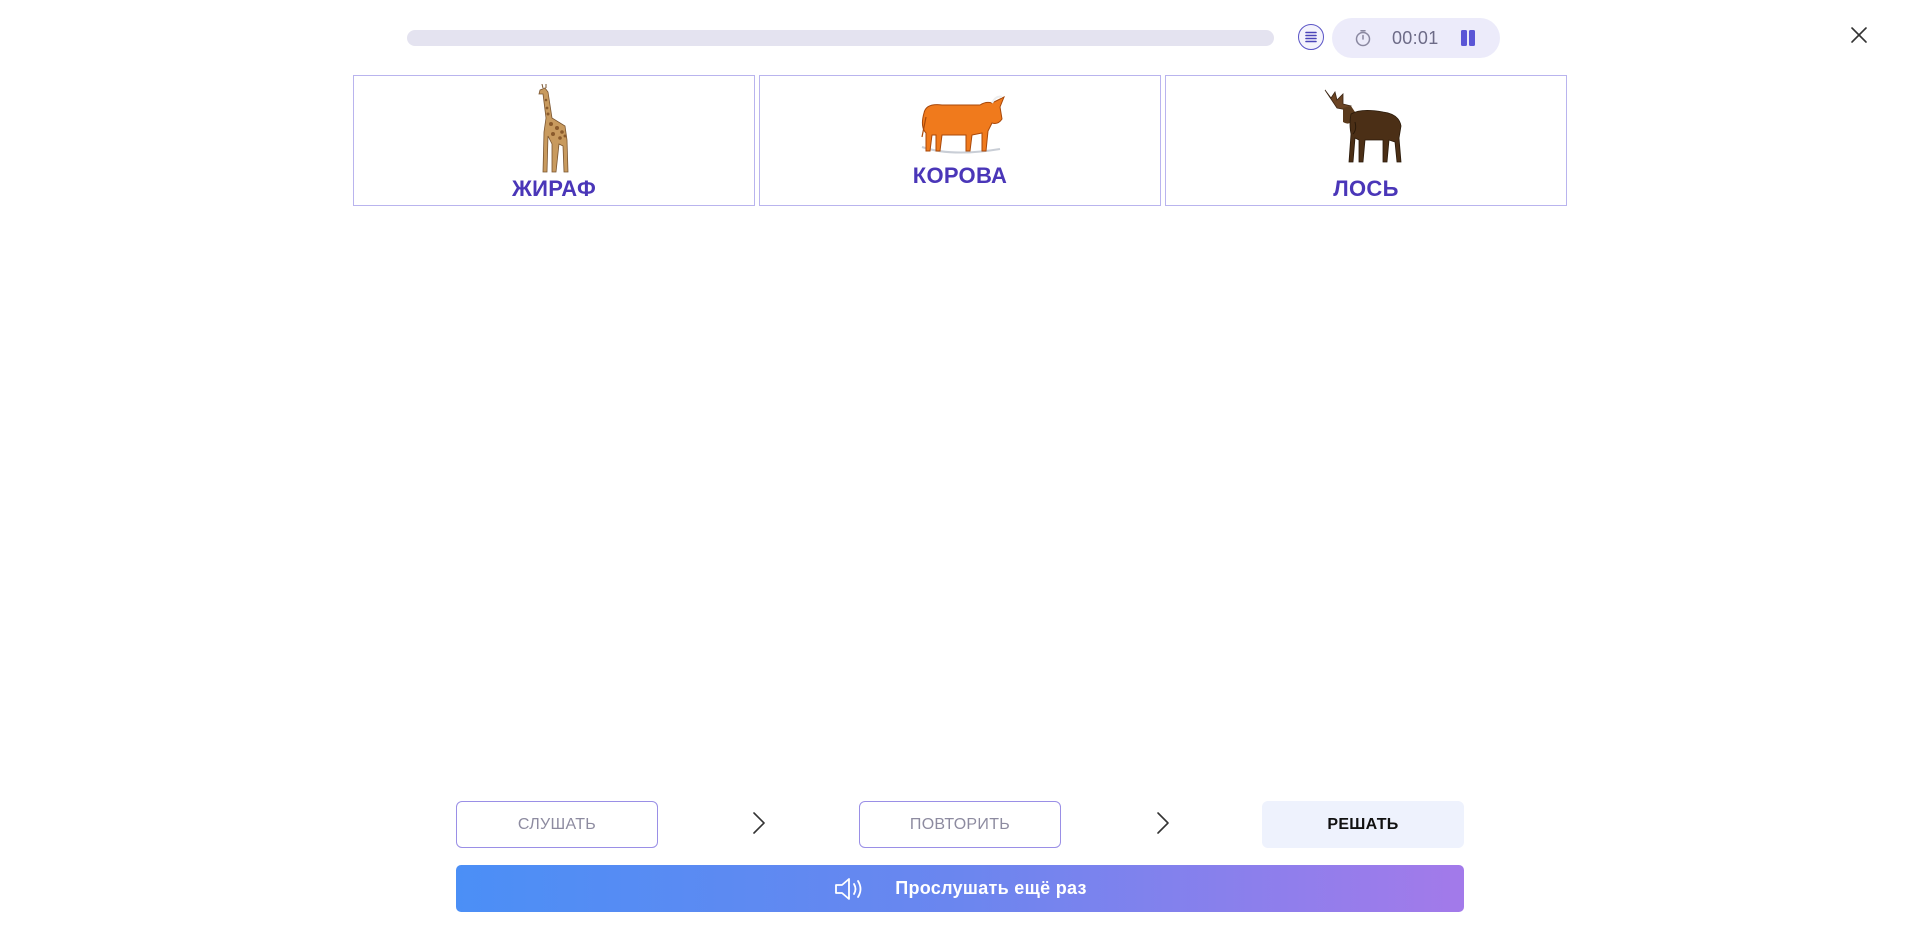 The width and height of the screenshot is (1920, 941). I want to click on card-giraffe: ЖИРАФ, so click(554, 140).